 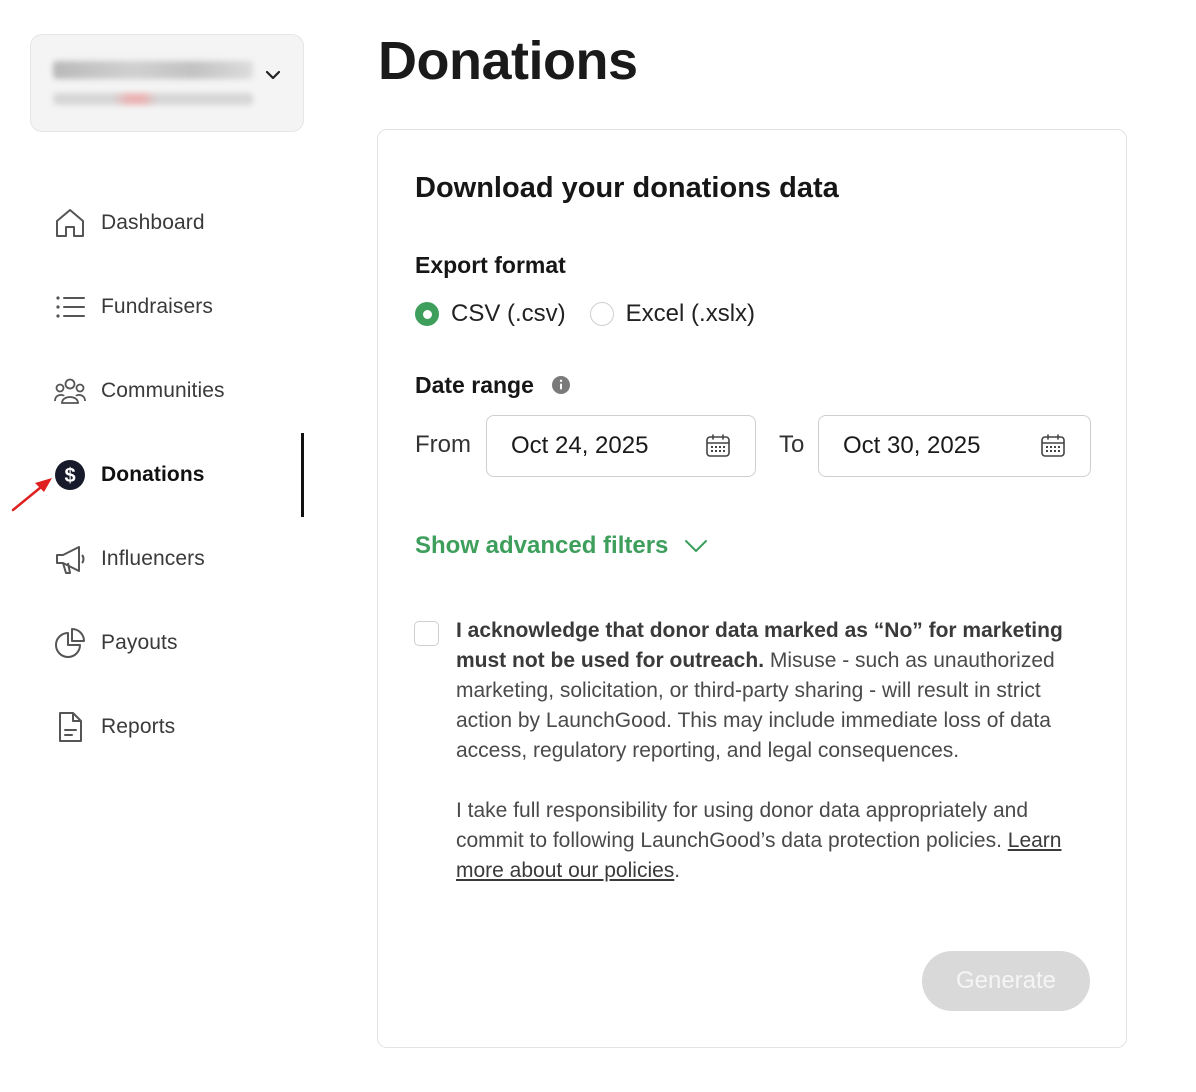 I want to click on document-icon, so click(x=70, y=727).